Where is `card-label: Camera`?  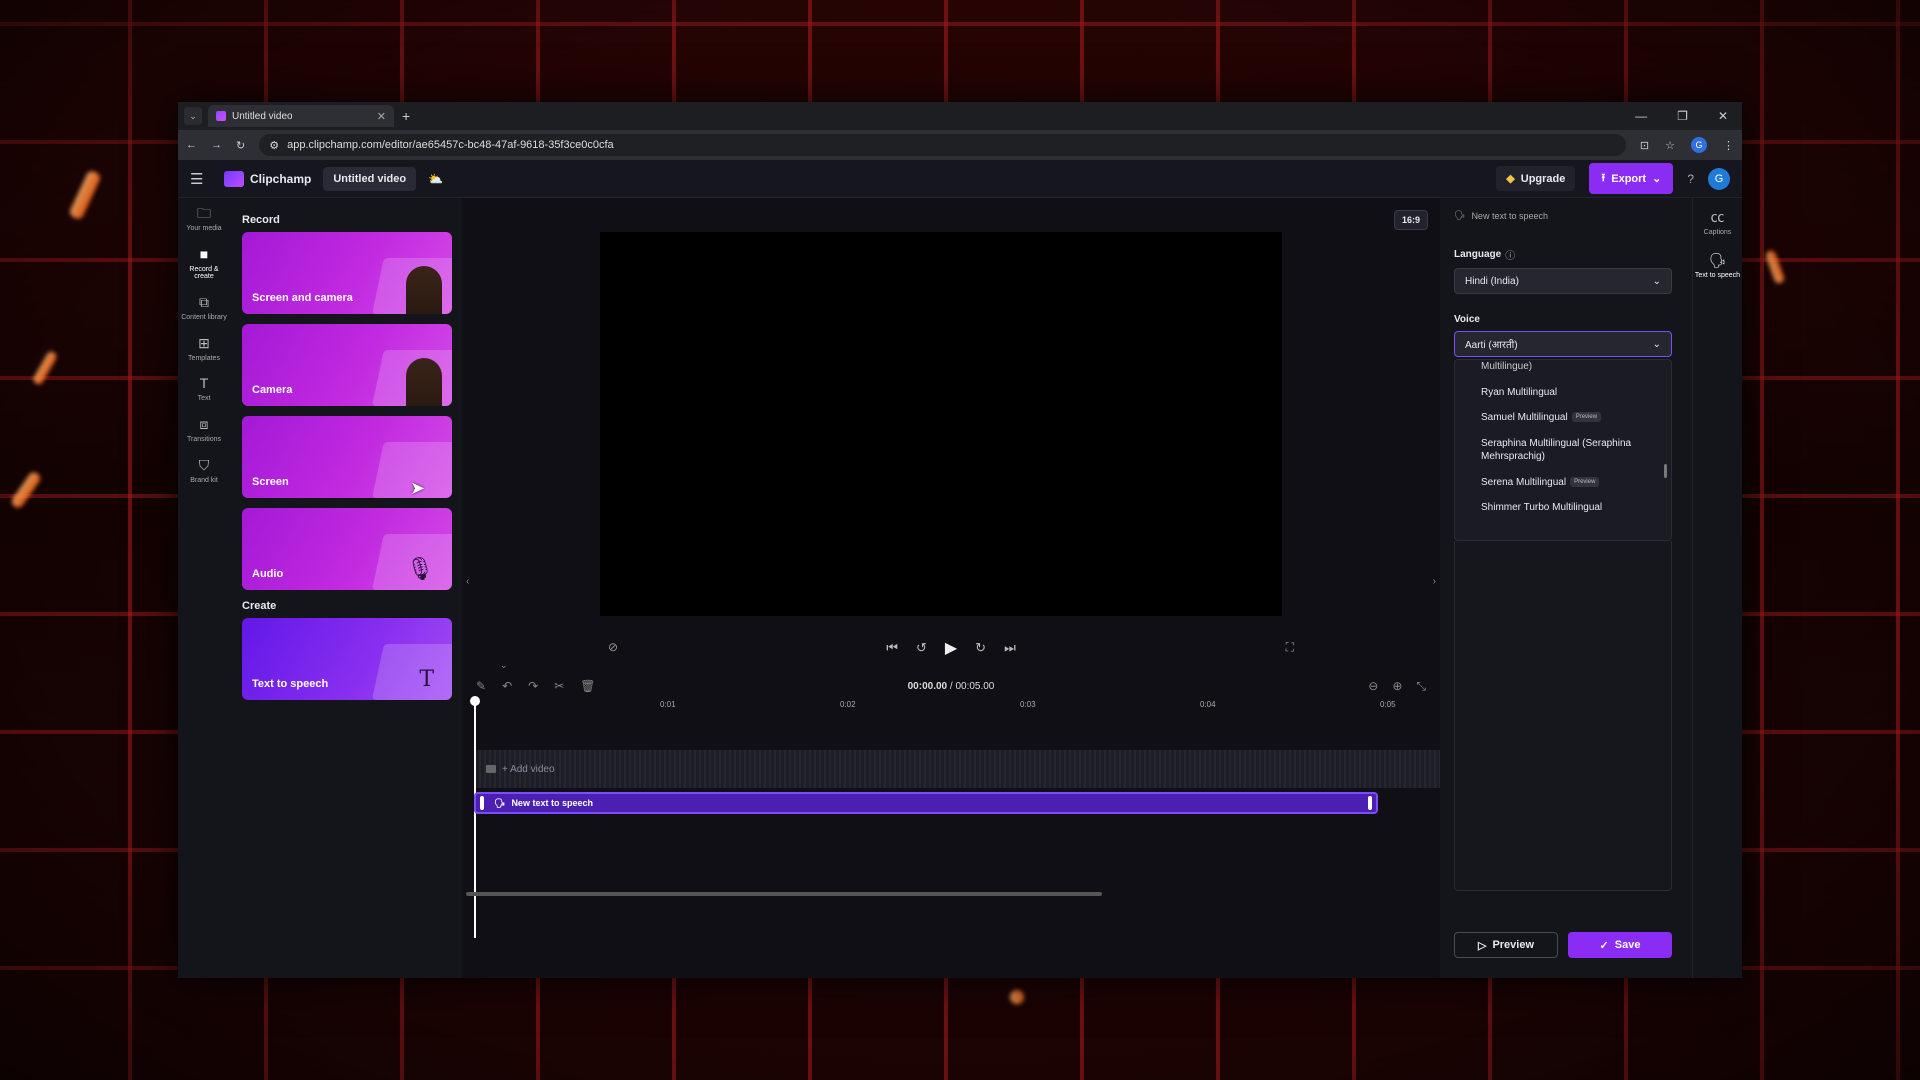
card-label: Camera is located at coordinates (272, 390).